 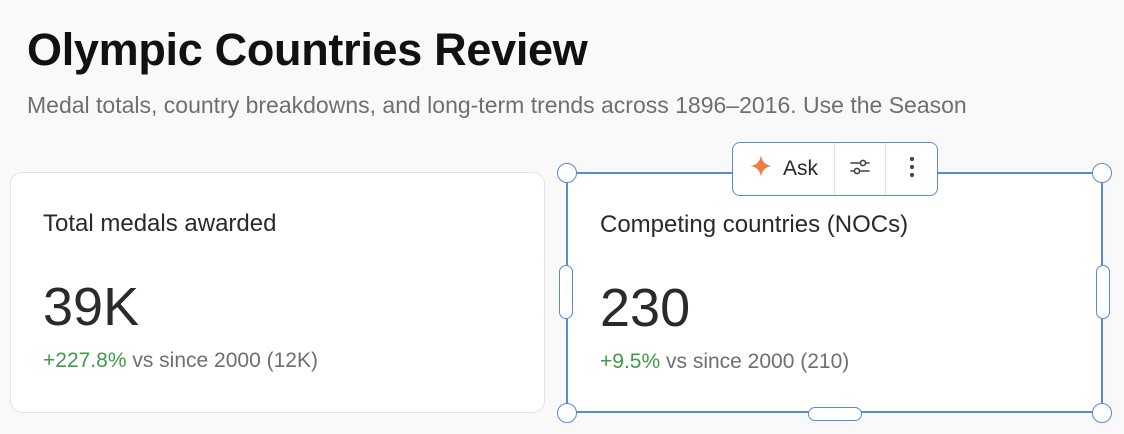 What do you see at coordinates (645, 308) in the screenshot?
I see `card-value: 230` at bounding box center [645, 308].